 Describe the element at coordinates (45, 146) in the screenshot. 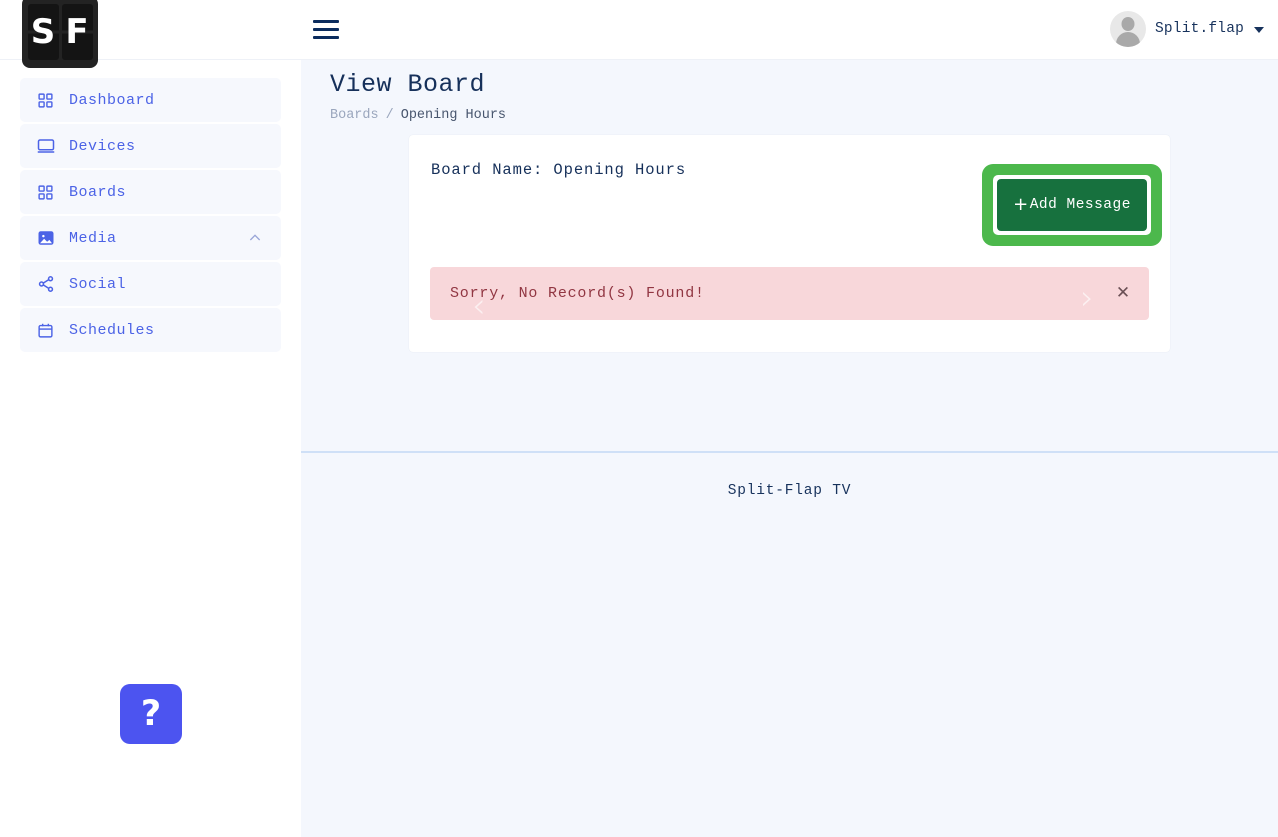

I see `monitor-icon` at that location.